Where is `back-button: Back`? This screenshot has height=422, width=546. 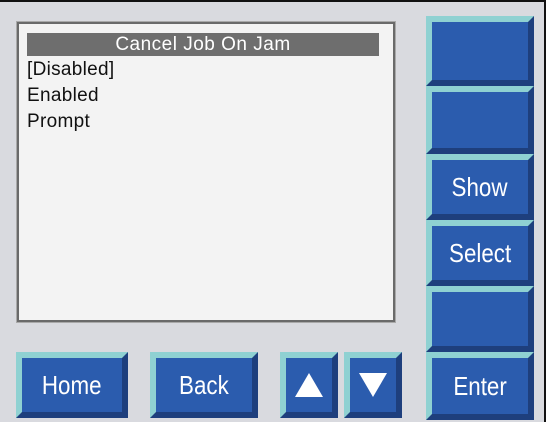 back-button: Back is located at coordinates (204, 385).